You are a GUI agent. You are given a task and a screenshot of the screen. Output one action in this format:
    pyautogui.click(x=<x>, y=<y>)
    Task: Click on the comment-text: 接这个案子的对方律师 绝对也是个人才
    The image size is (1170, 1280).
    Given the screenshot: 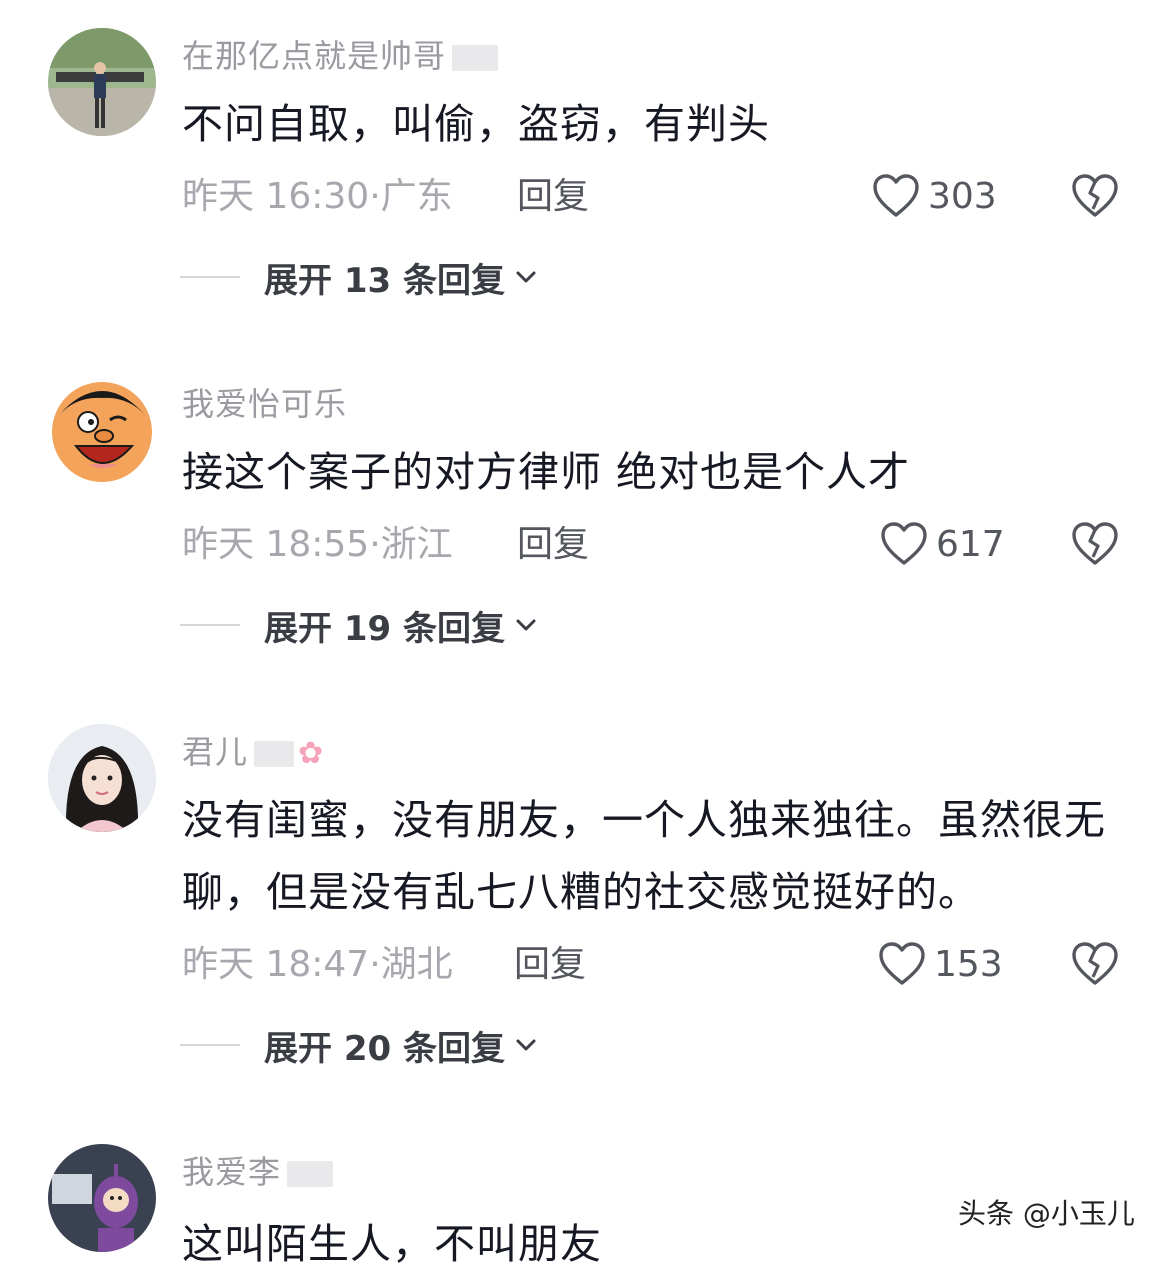 What is the action you would take?
    pyautogui.click(x=546, y=472)
    